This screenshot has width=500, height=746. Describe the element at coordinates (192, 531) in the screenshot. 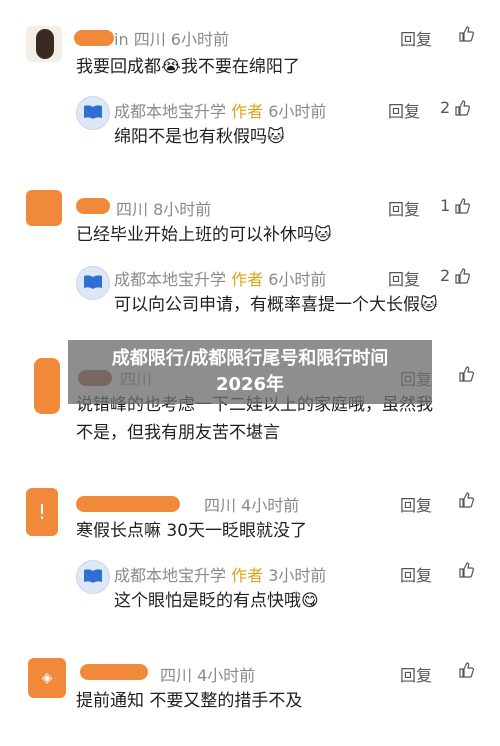

I see `comment-text: 寒假长点嘛 30天一眨眼就没了` at that location.